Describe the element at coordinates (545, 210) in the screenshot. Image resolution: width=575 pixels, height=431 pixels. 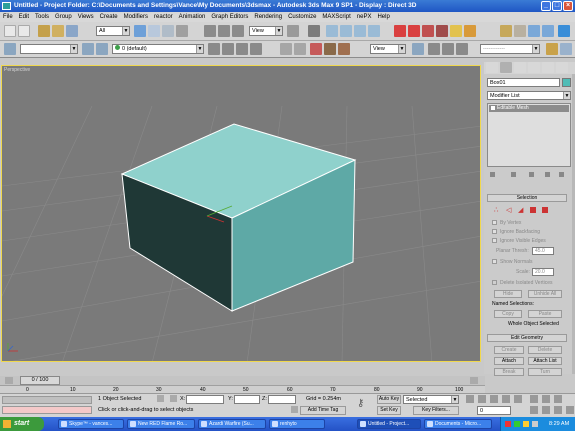
I see `element-icon` at that location.